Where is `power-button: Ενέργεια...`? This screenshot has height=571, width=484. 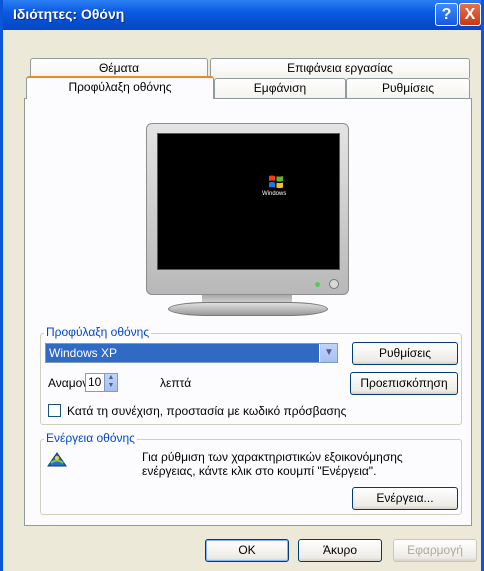 power-button: Ενέργεια... is located at coordinates (405, 498).